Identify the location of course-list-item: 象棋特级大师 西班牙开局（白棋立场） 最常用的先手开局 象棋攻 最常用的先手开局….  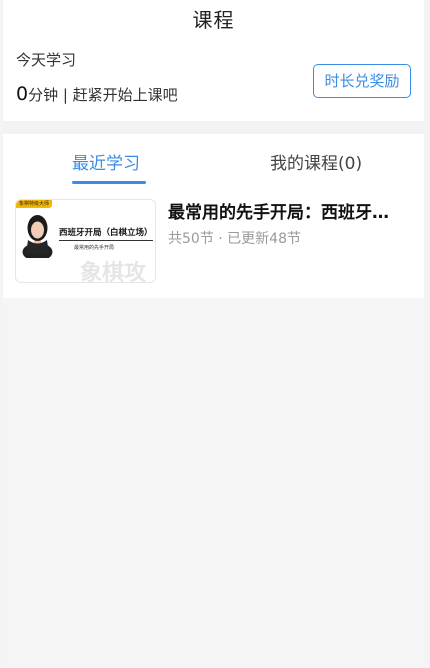
(215, 240).